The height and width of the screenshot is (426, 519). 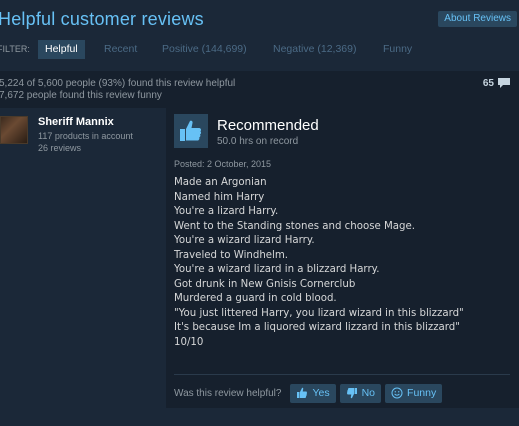 I want to click on vote-yes-label: Yes, so click(x=321, y=393).